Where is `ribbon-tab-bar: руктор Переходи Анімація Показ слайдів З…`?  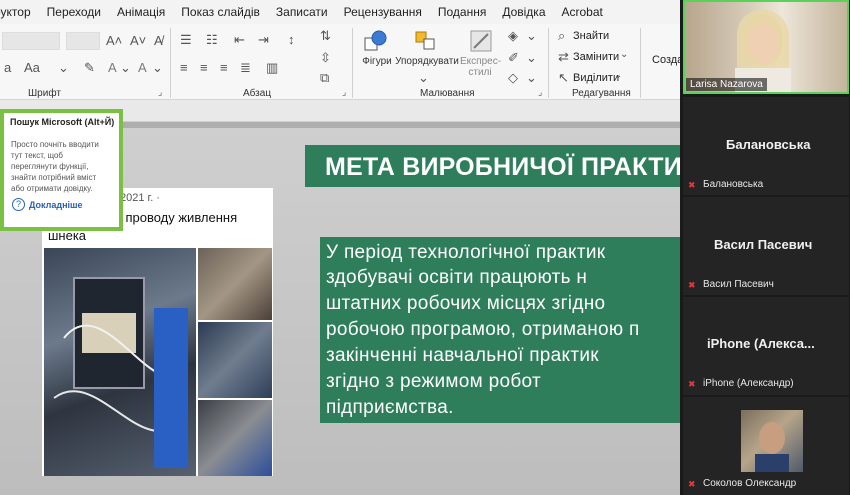 ribbon-tab-bar: руктор Переходи Анімація Показ слайдів З… is located at coordinates (340, 12).